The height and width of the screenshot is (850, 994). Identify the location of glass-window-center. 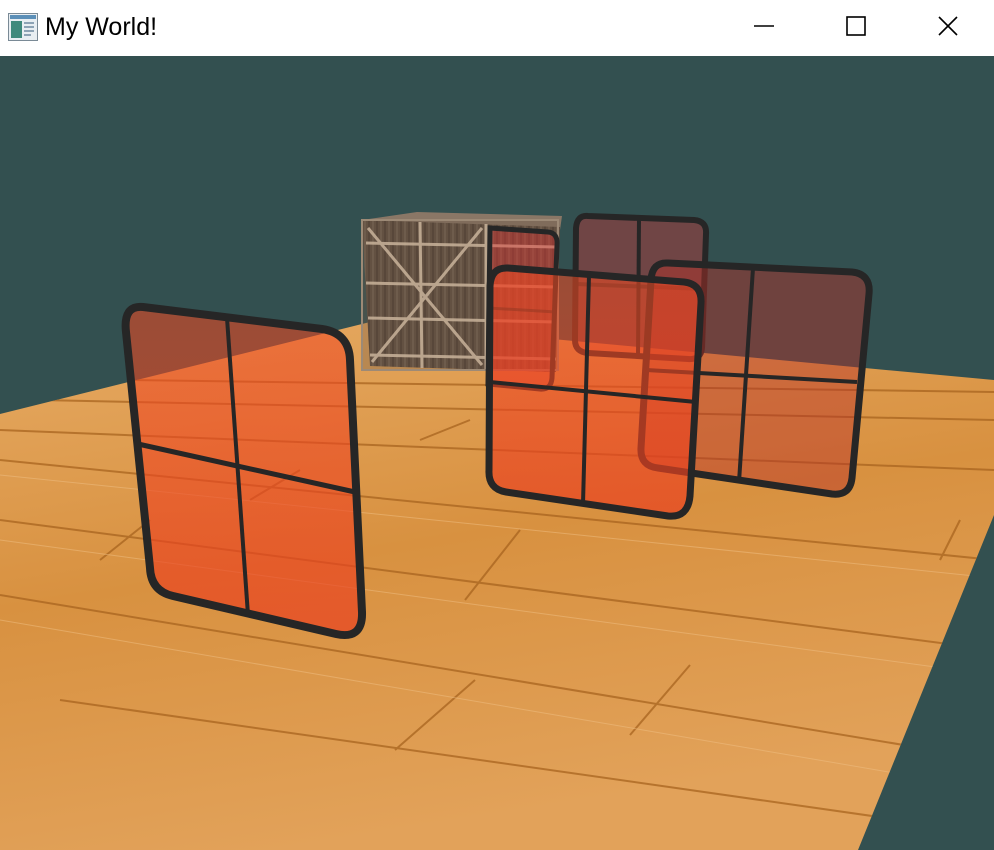
(595, 392).